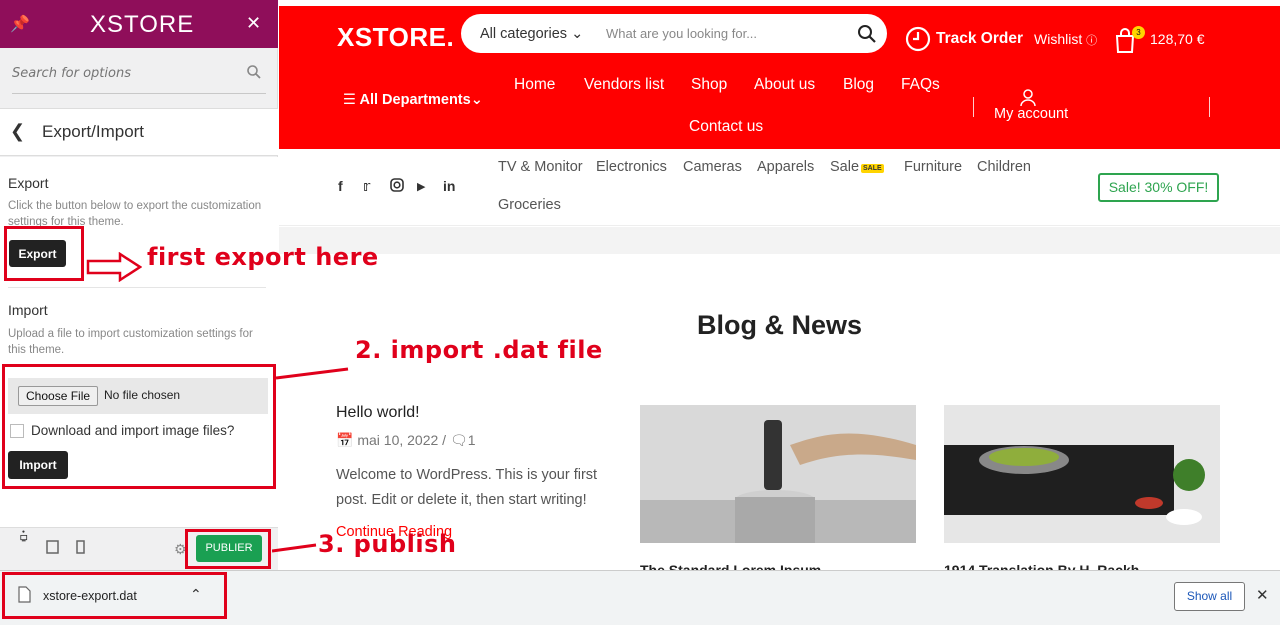 The image size is (1280, 625). Describe the element at coordinates (114, 267) in the screenshot. I see `arrow-right-icon` at that location.